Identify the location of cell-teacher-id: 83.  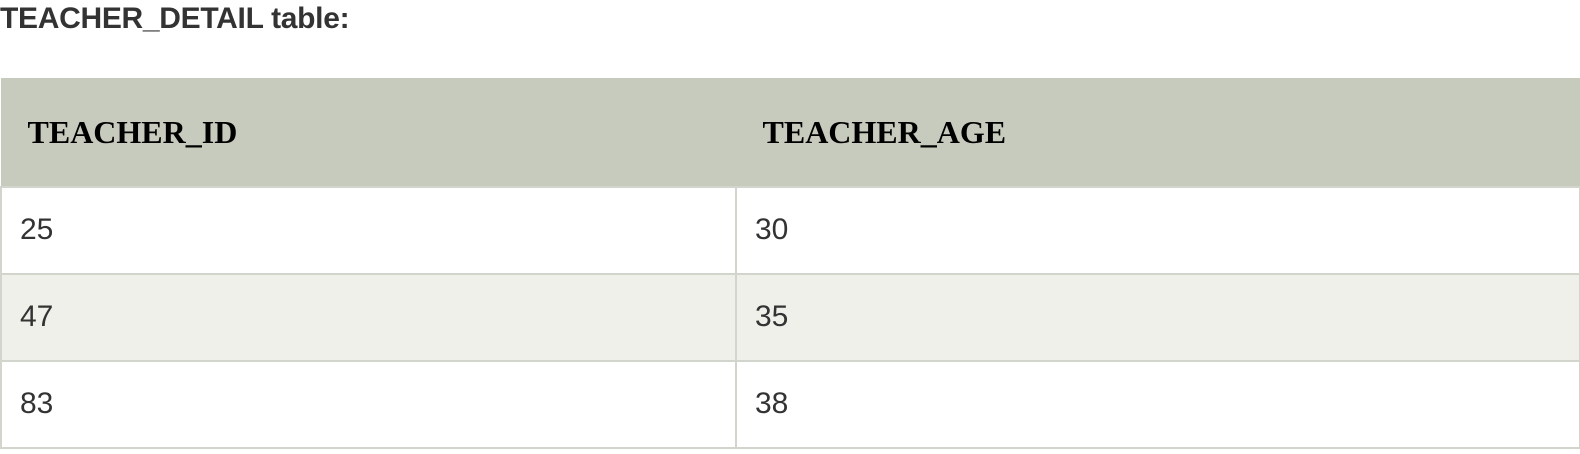
(368, 404).